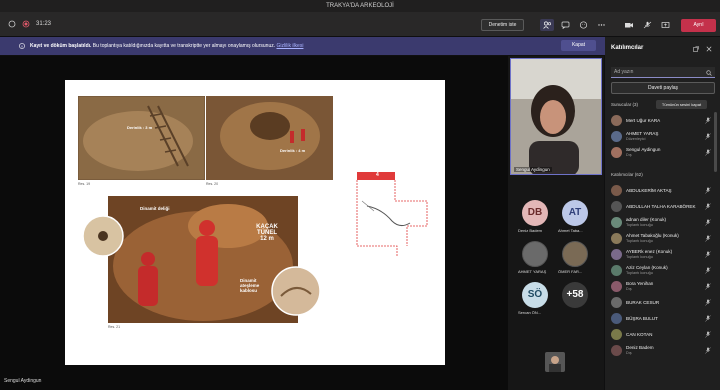  I want to click on self-video-tile: Sengul Aydingun, so click(556, 116).